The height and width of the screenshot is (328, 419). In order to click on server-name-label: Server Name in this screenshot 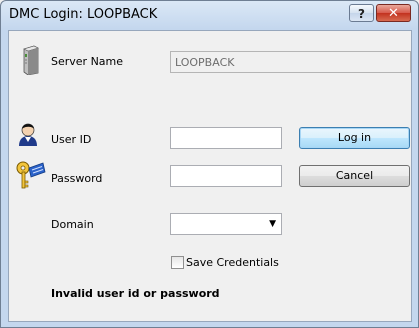, I will do `click(87, 61)`.